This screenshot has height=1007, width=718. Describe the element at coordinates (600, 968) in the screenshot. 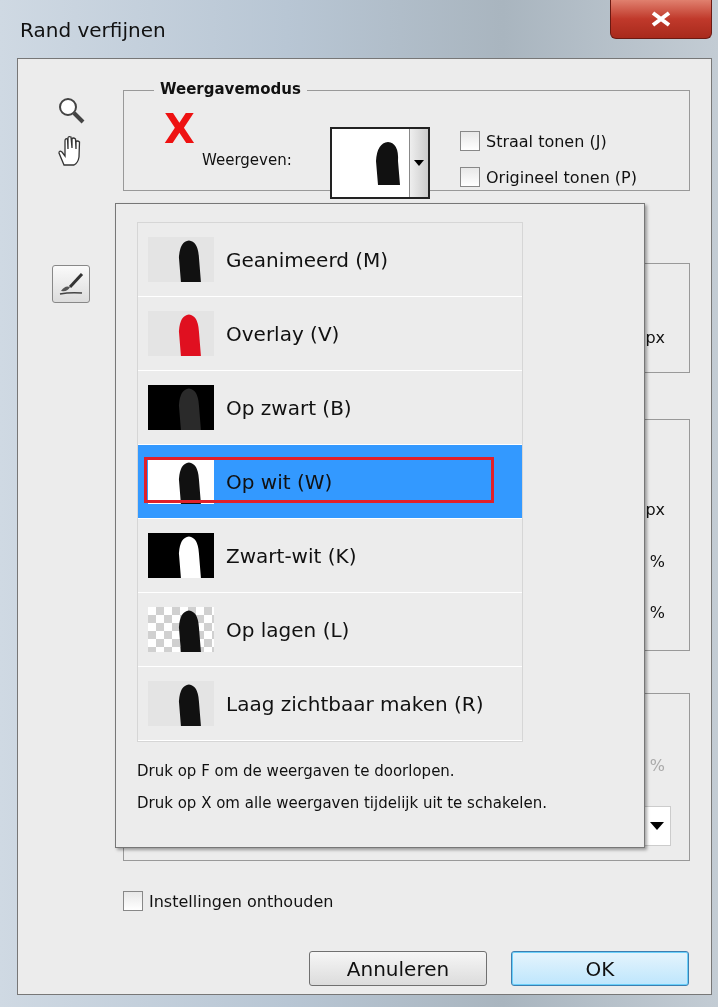

I see `ok-button: OK` at that location.